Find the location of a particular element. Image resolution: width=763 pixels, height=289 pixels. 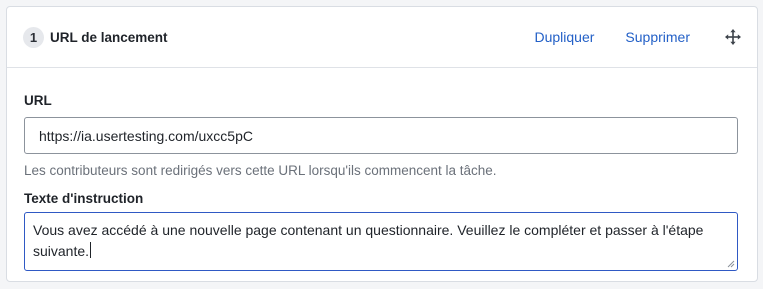

move-icon is located at coordinates (733, 37).